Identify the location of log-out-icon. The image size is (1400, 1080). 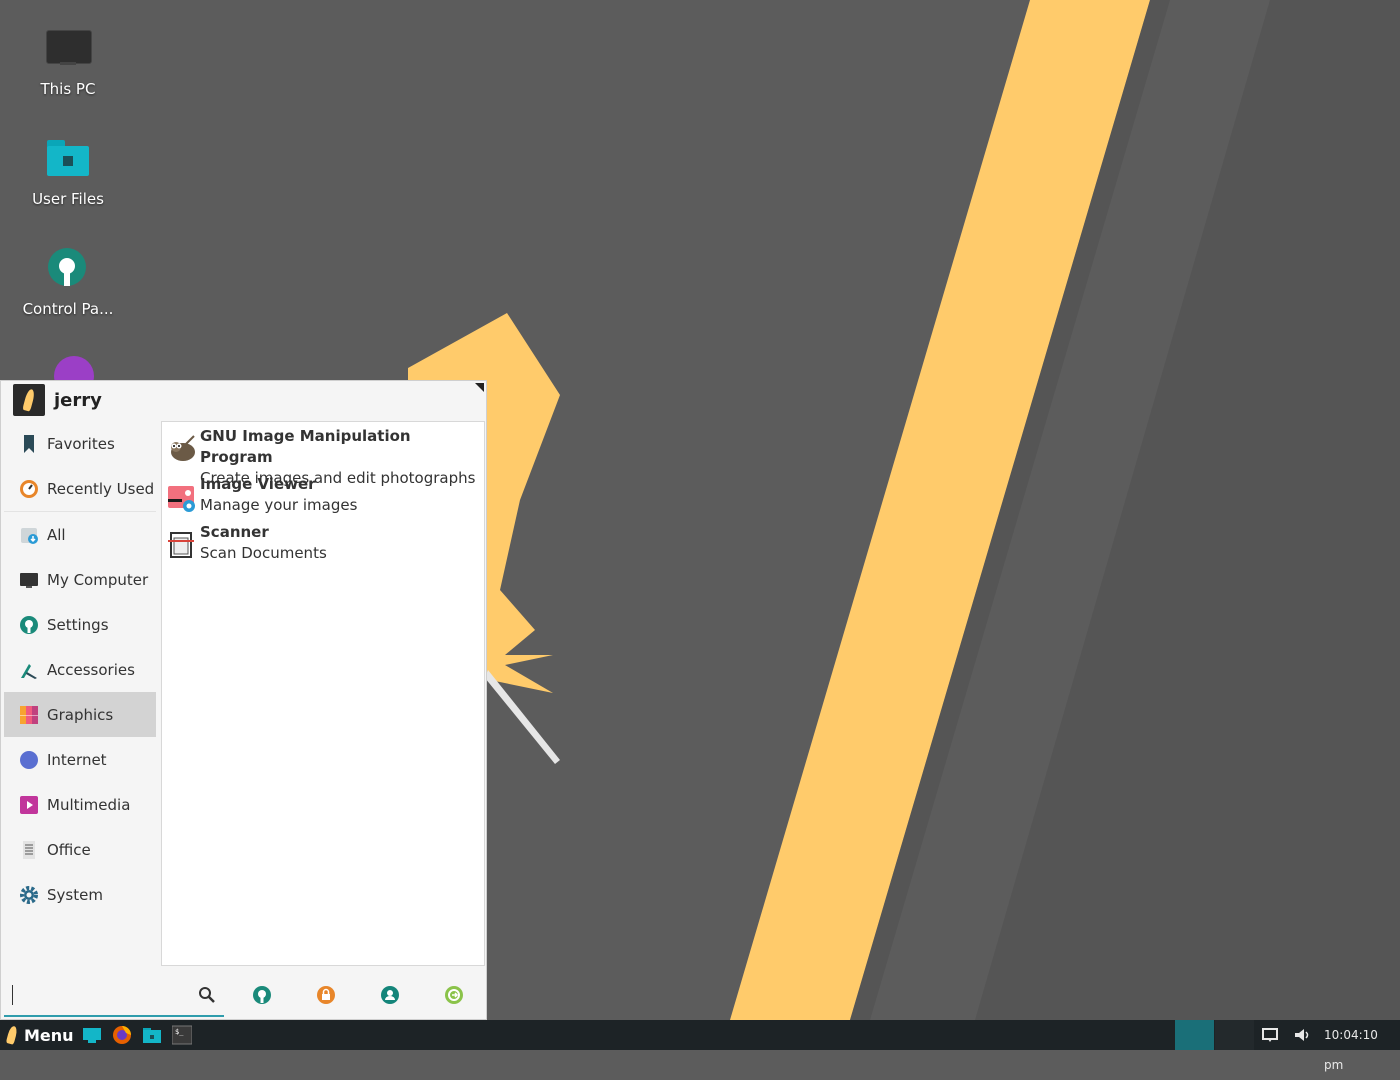
(454, 995).